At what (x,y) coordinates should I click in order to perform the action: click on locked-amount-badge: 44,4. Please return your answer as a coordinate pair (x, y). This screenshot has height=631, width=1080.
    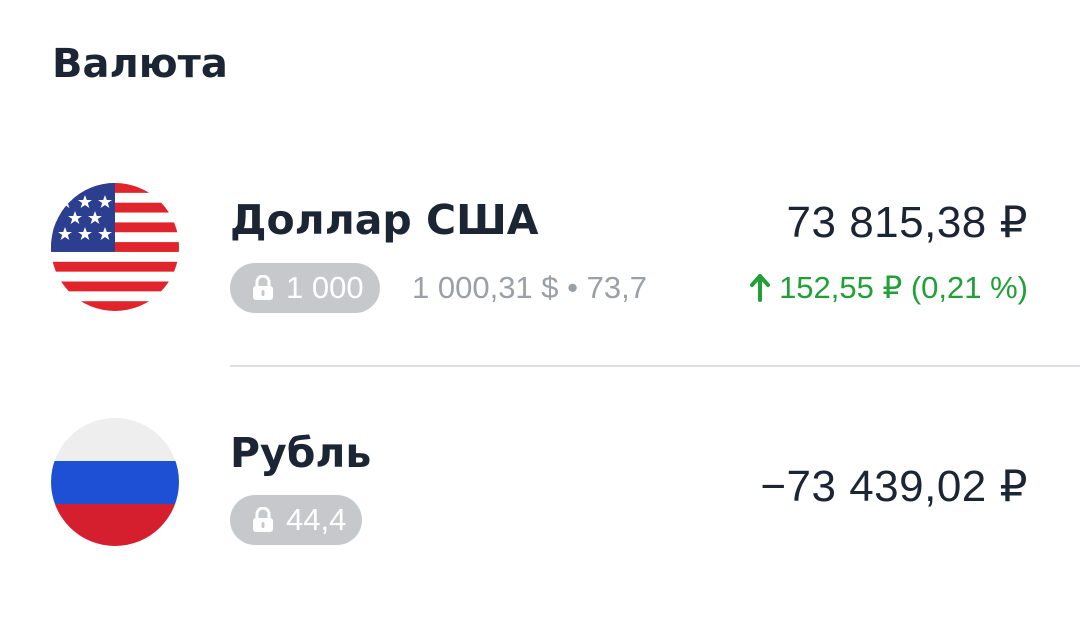
    Looking at the image, I should click on (296, 520).